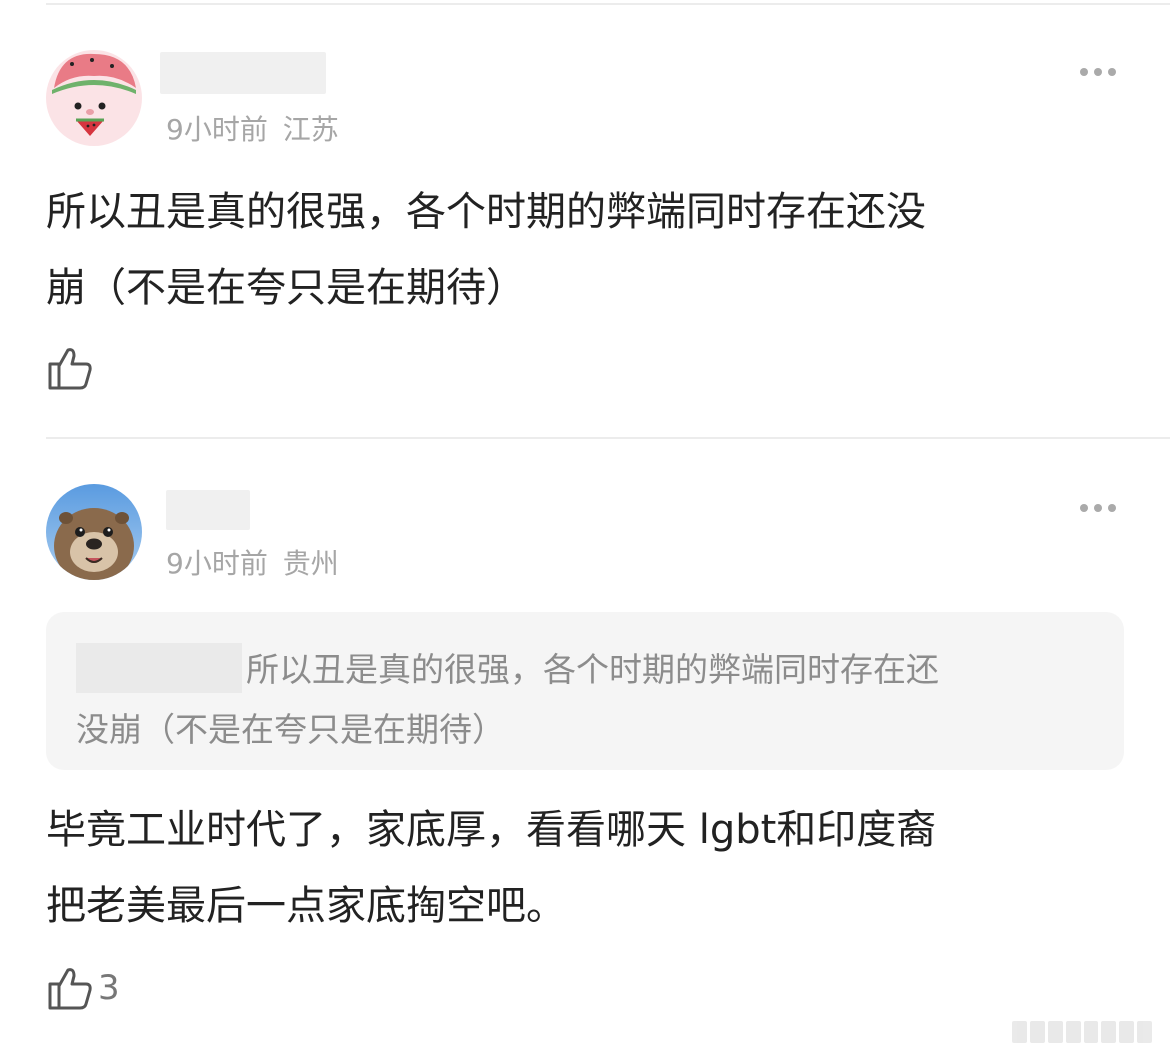  Describe the element at coordinates (290, 729) in the screenshot. I see `quoted-comment-line: 没崩（不是在夸只是在期待）` at that location.